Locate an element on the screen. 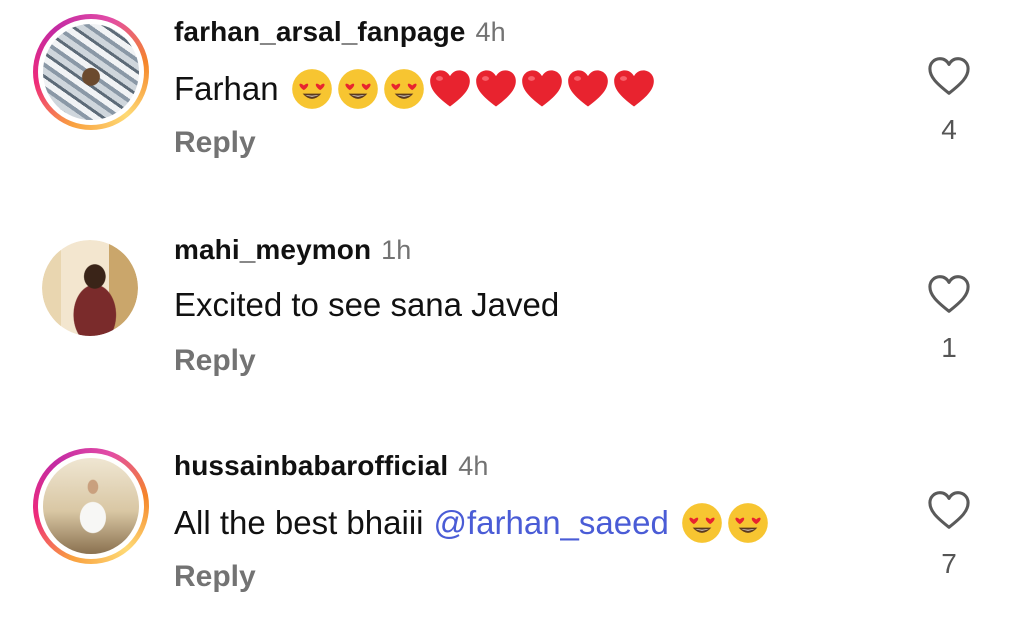  like-count: 1 is located at coordinates (949, 347).